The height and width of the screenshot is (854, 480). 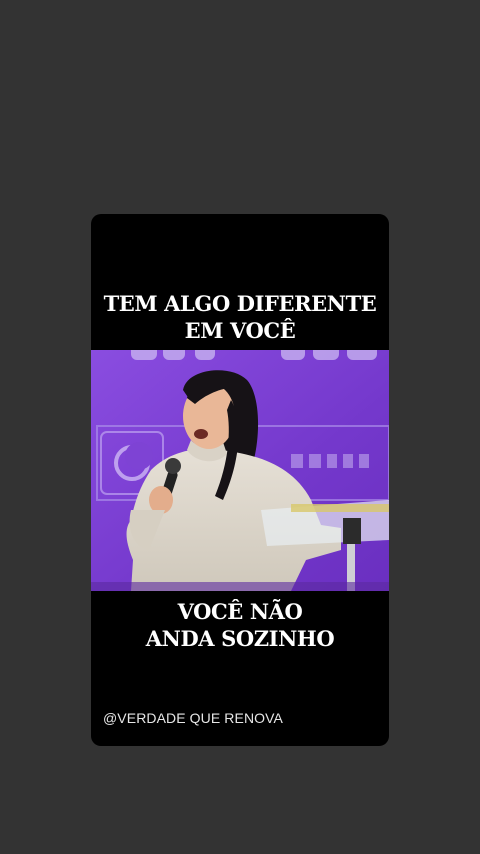 I want to click on caption-top-line-1: TEM ALGO DIFERENTE, so click(x=240, y=303).